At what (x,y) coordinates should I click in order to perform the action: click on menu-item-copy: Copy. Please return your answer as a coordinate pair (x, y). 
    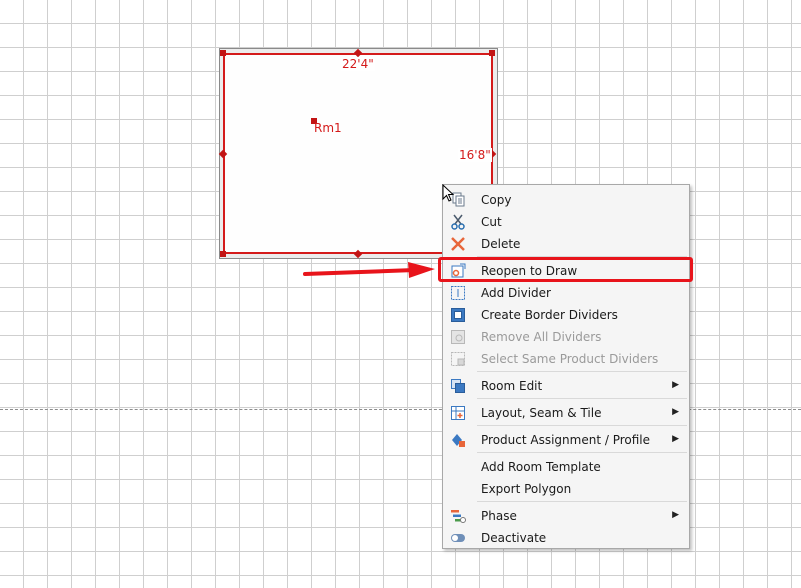
    Looking at the image, I should click on (566, 200).